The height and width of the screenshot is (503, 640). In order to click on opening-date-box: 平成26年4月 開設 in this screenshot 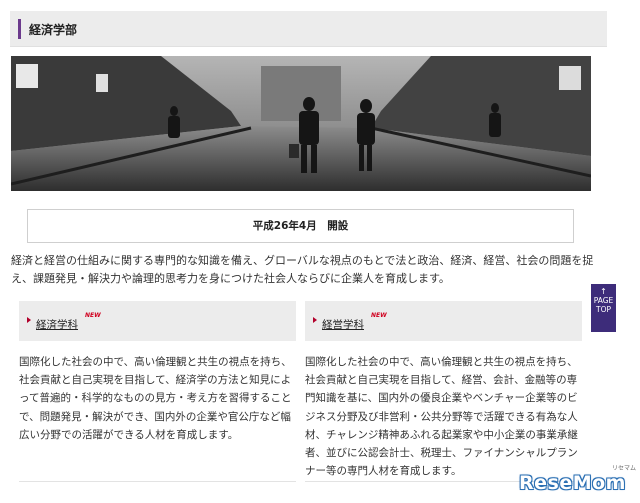, I will do `click(300, 226)`.